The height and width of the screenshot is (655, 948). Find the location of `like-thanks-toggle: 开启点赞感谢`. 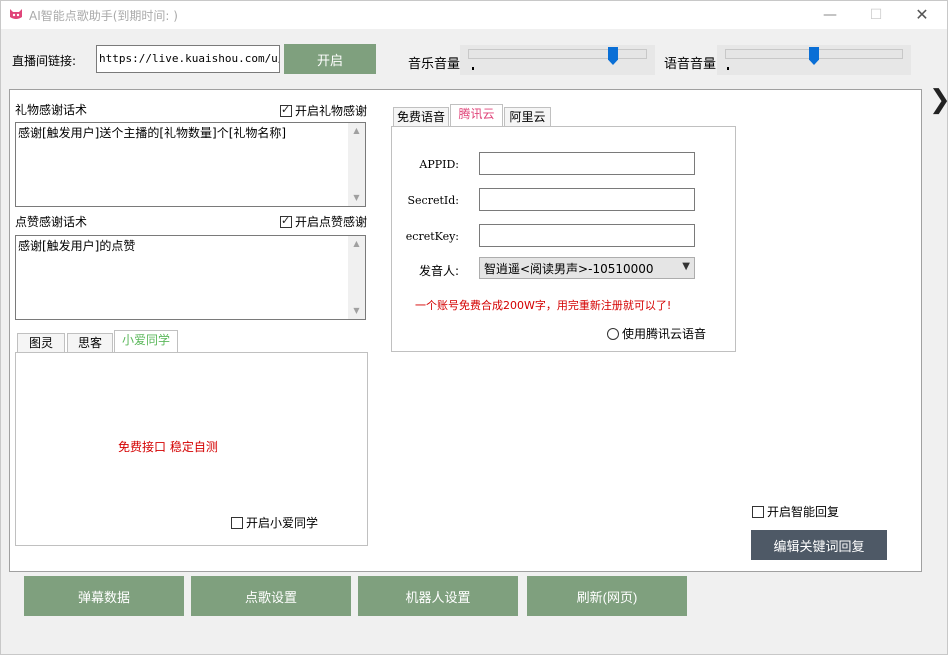

like-thanks-toggle: 开启点赞感谢 is located at coordinates (323, 221).